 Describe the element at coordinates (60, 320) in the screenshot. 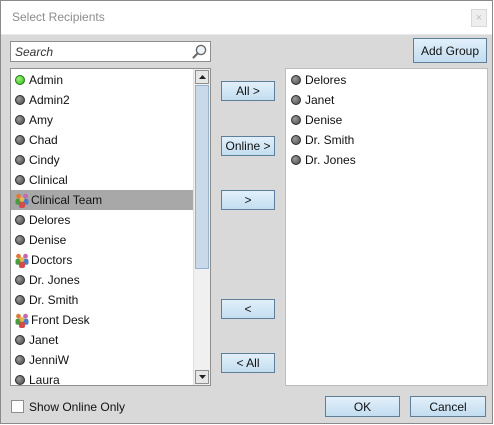

I see `recipient-name: Front Desk` at that location.